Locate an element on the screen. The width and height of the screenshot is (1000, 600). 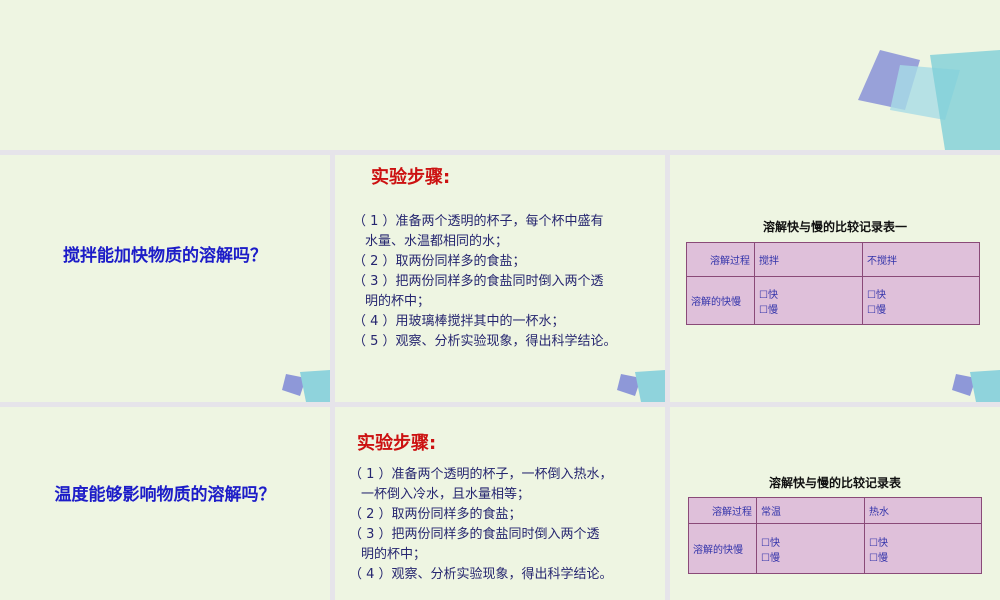
step-line: （ 1 ）准备两个透明的杯子，每个杯中盛有 is located at coordinates (478, 221).